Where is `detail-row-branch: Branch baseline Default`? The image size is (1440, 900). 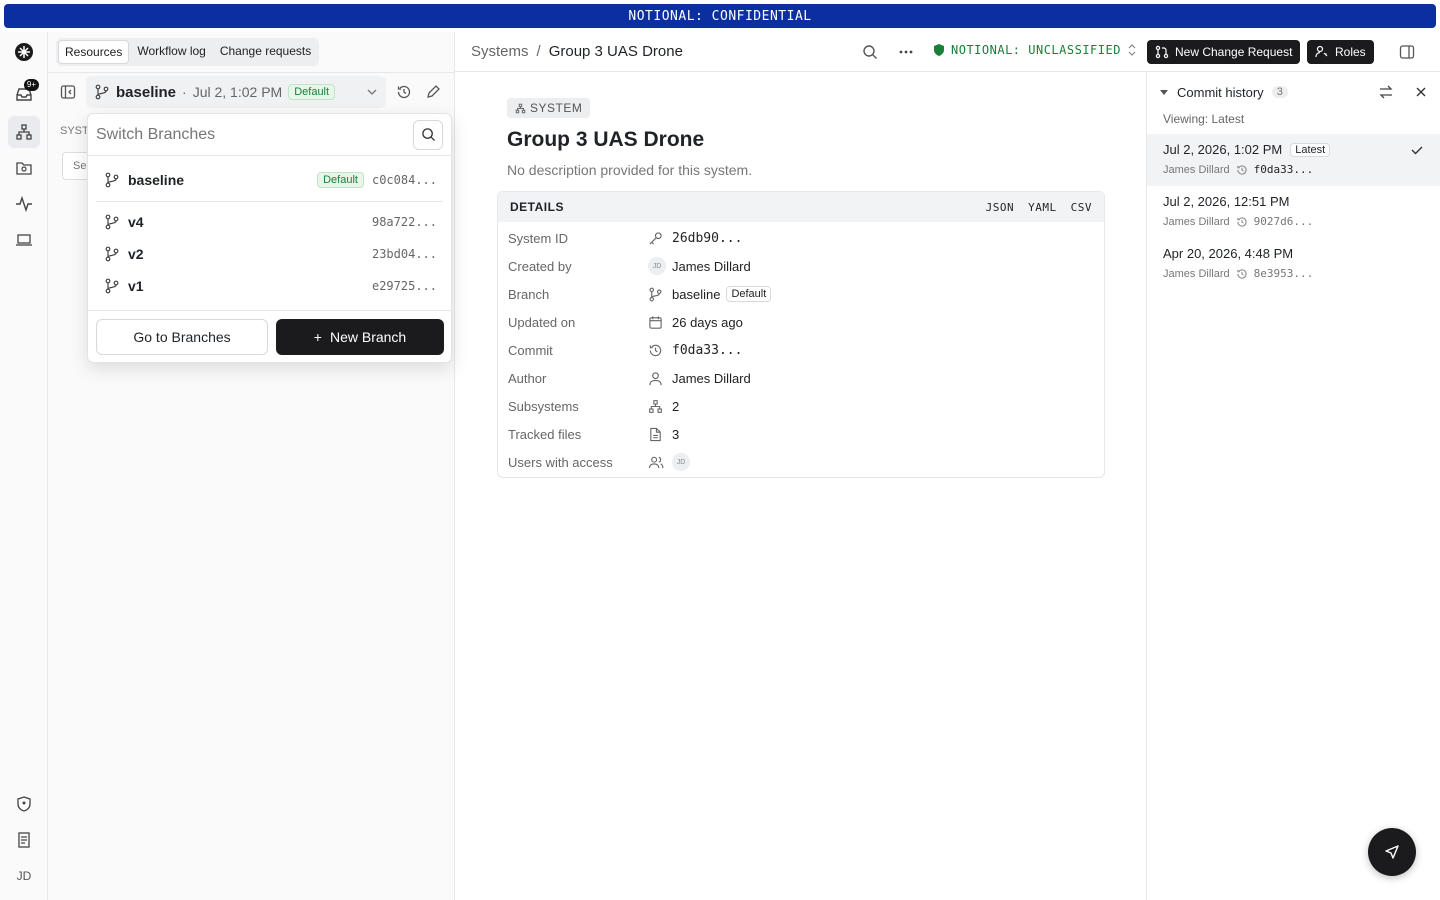
detail-row-branch: Branch baseline Default is located at coordinates (803, 294).